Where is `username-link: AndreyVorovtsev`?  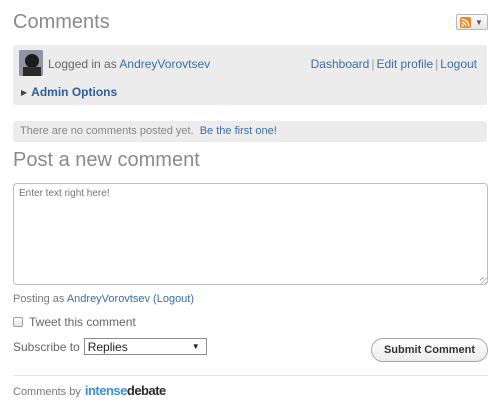 username-link: AndreyVorovtsev is located at coordinates (164, 64).